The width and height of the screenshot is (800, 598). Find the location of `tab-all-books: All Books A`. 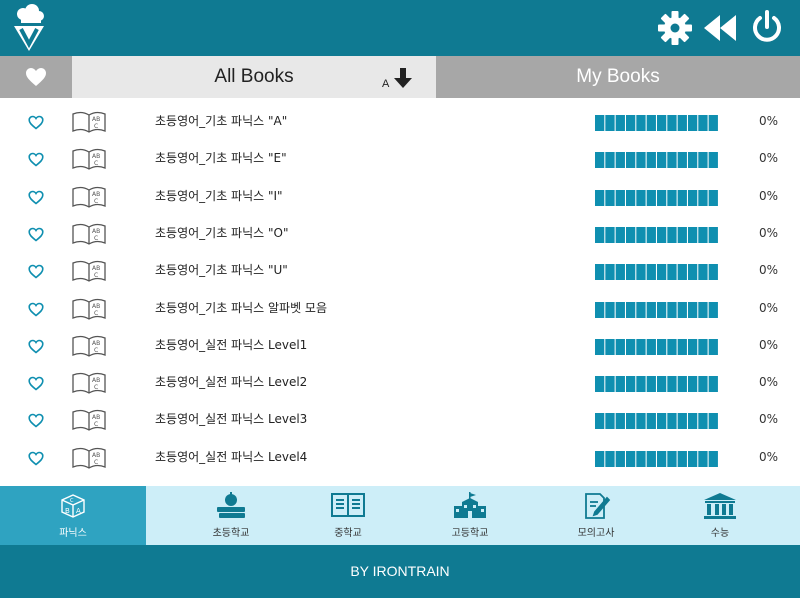

tab-all-books: All Books A is located at coordinates (254, 77).